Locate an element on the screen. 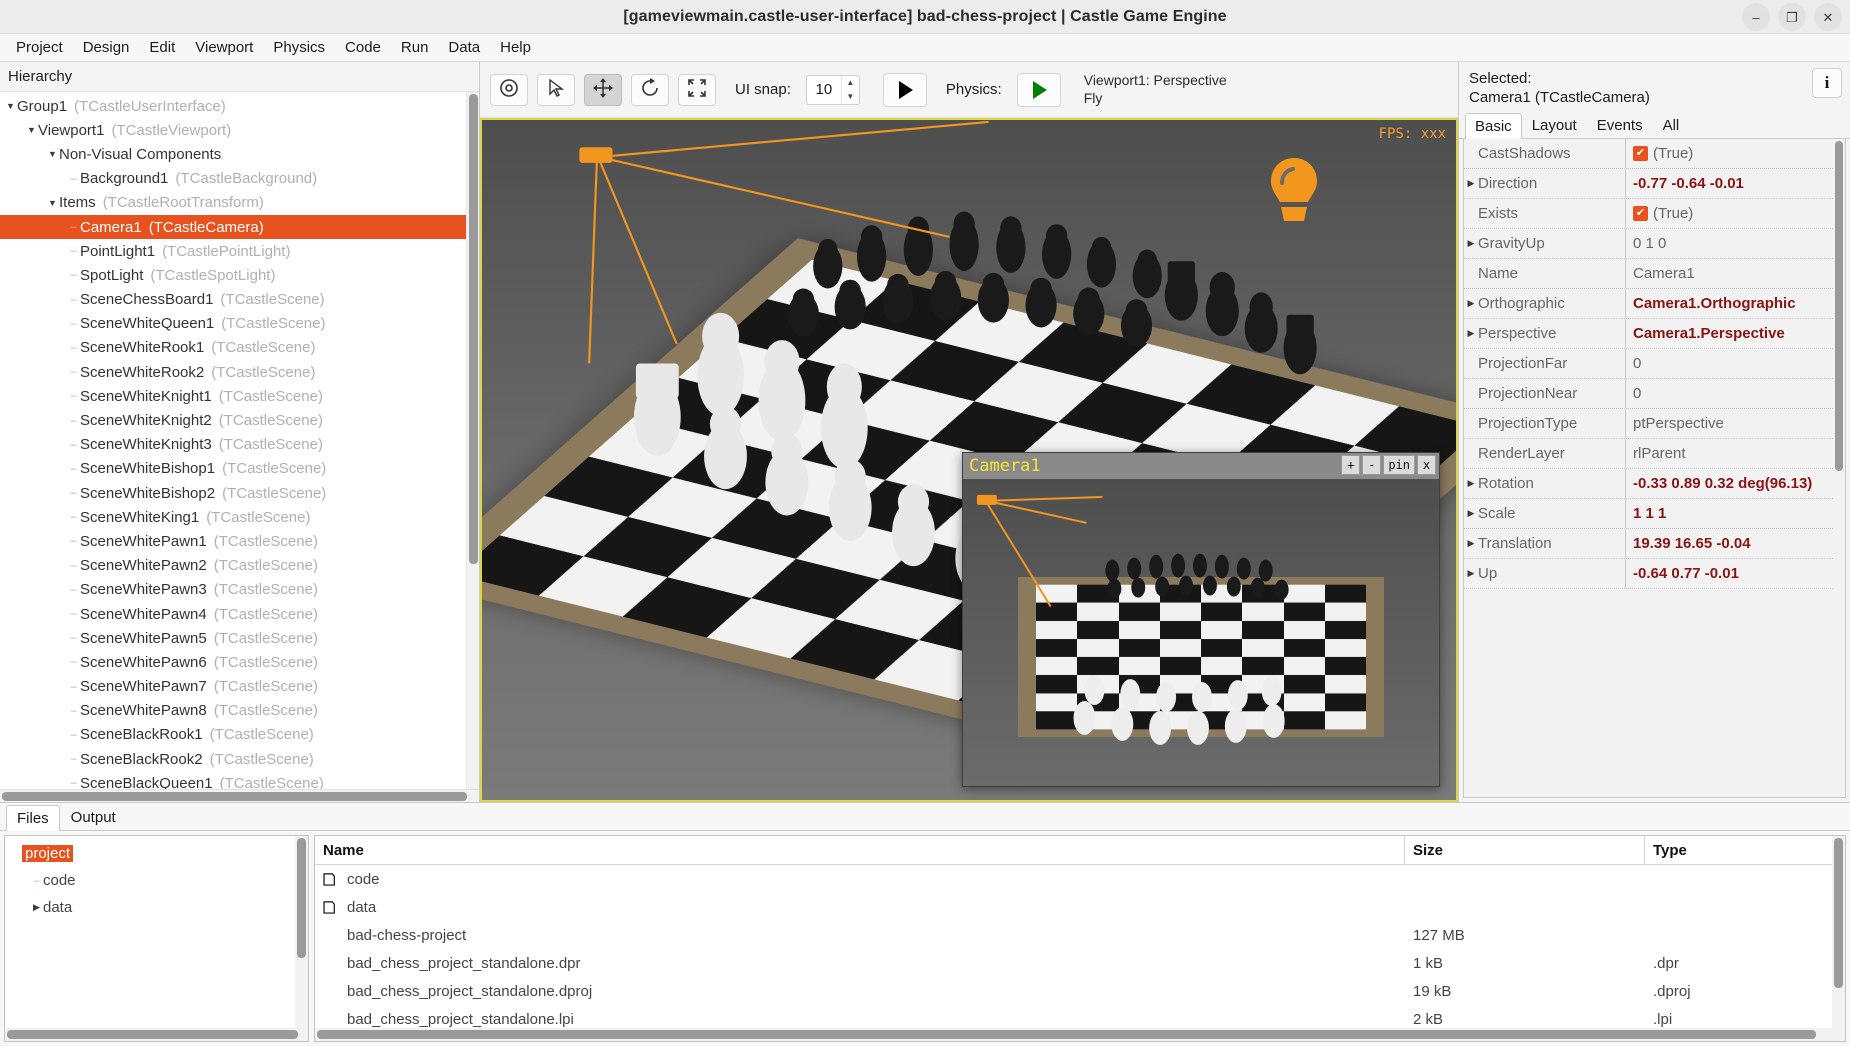 This screenshot has width=1850, height=1046. folder-tree-vertical-scrollbar is located at coordinates (301, 938).